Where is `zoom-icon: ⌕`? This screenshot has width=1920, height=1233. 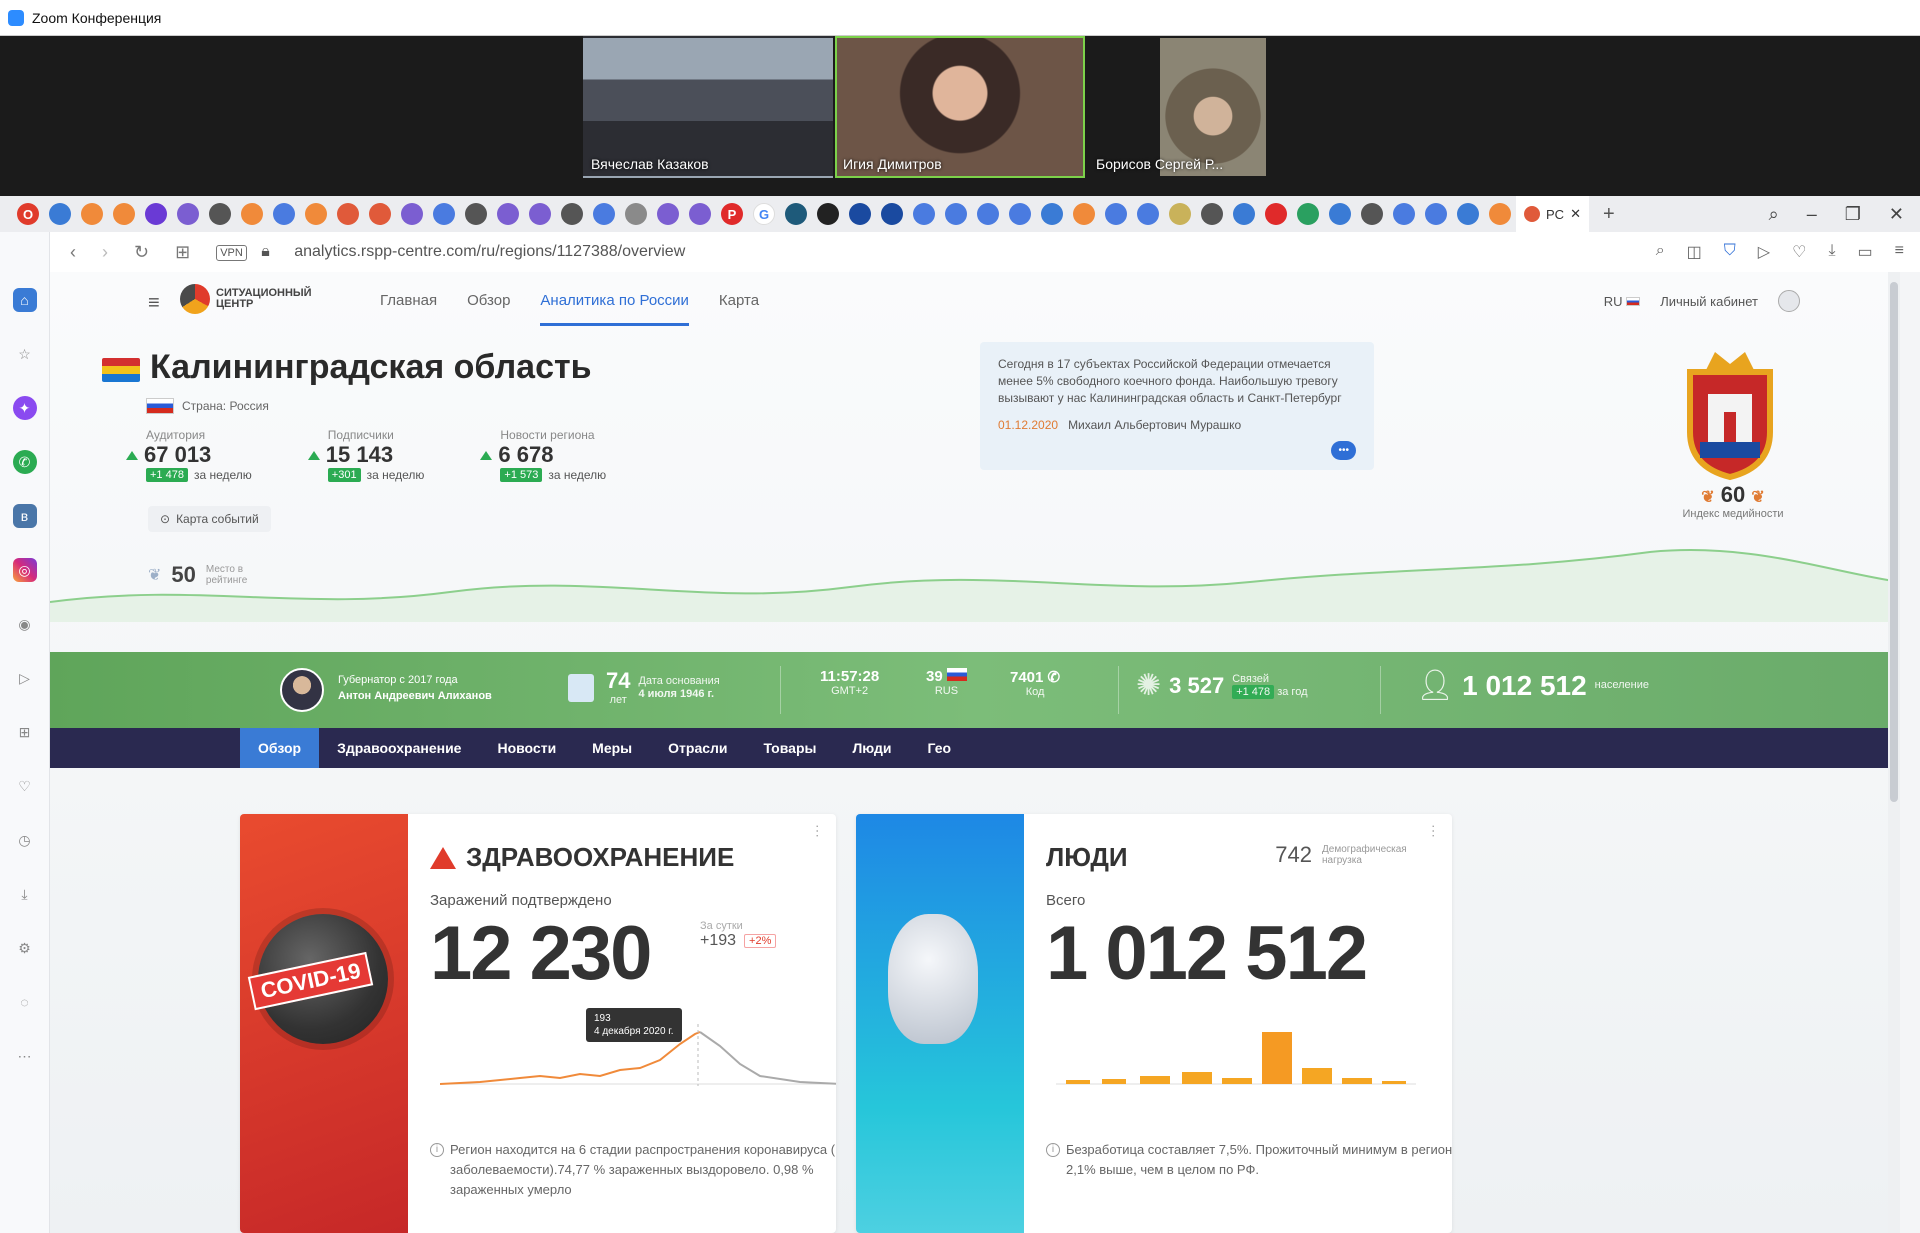
zoom-icon: ⌕ is located at coordinates (1660, 252).